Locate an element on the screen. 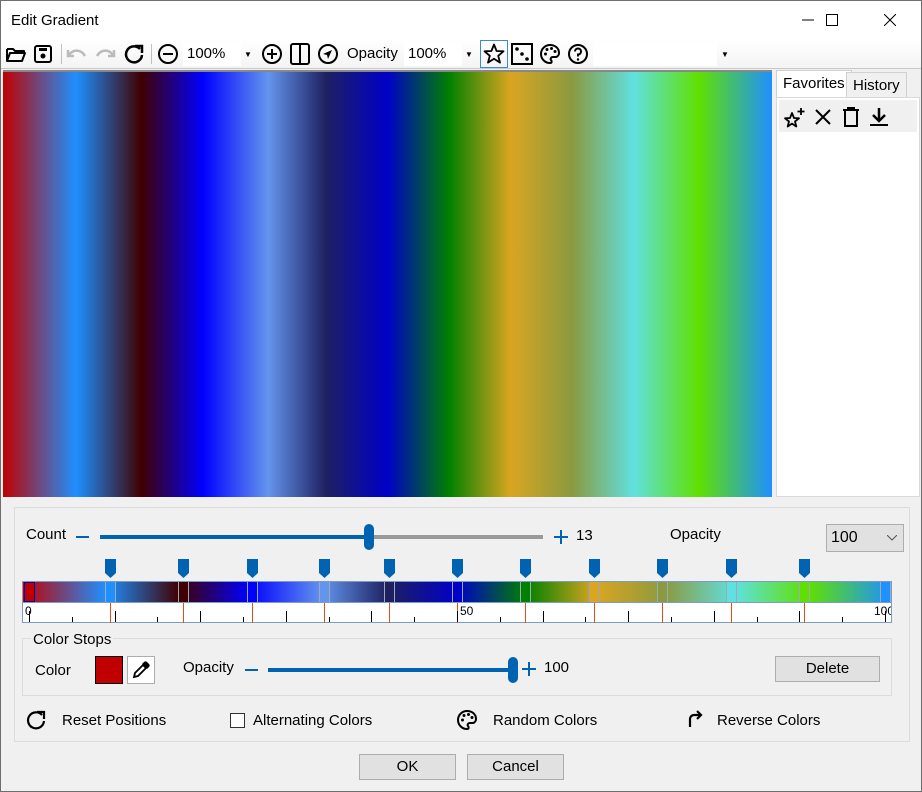 The width and height of the screenshot is (922, 792). checkbox-box is located at coordinates (237, 720).